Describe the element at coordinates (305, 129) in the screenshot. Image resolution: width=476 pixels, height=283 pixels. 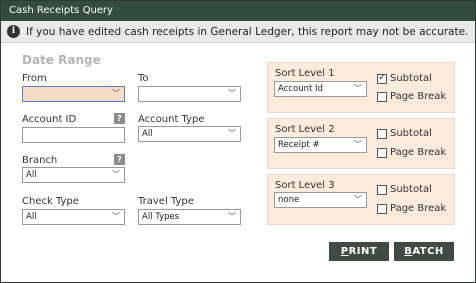
I see `sort-level-2-label: Sort Level 2` at that location.